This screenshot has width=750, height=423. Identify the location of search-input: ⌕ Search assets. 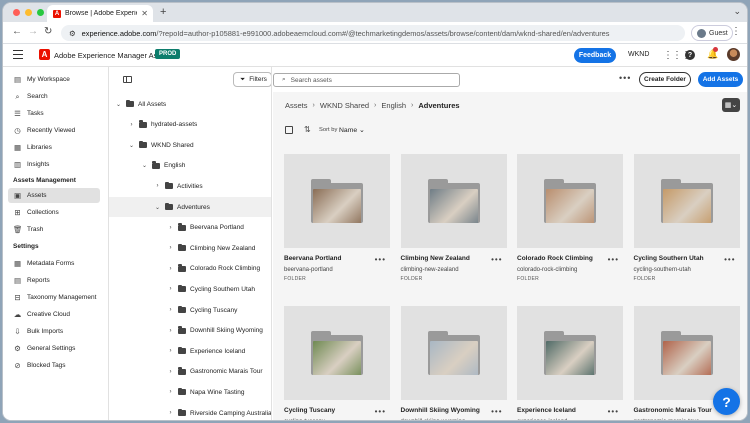
(366, 80).